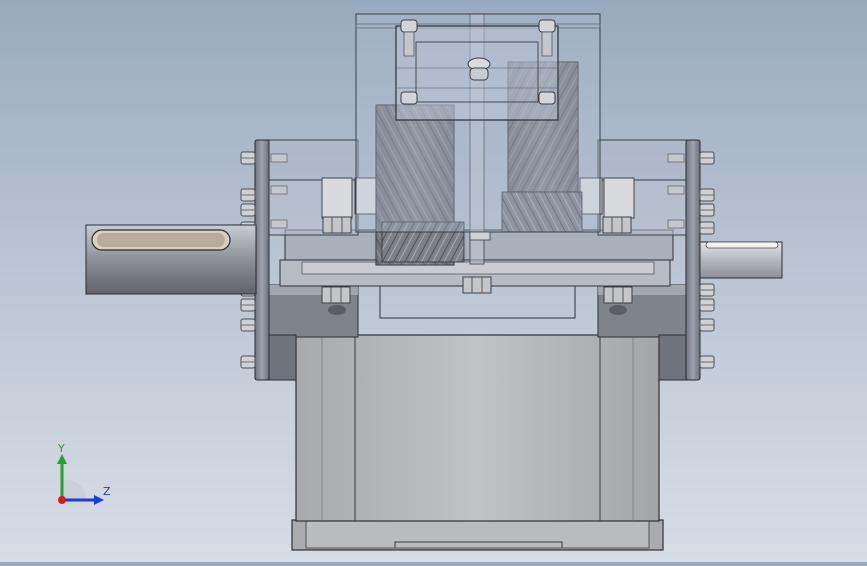 This screenshot has width=867, height=566. What do you see at coordinates (741, 260) in the screenshot?
I see `output-shaft` at bounding box center [741, 260].